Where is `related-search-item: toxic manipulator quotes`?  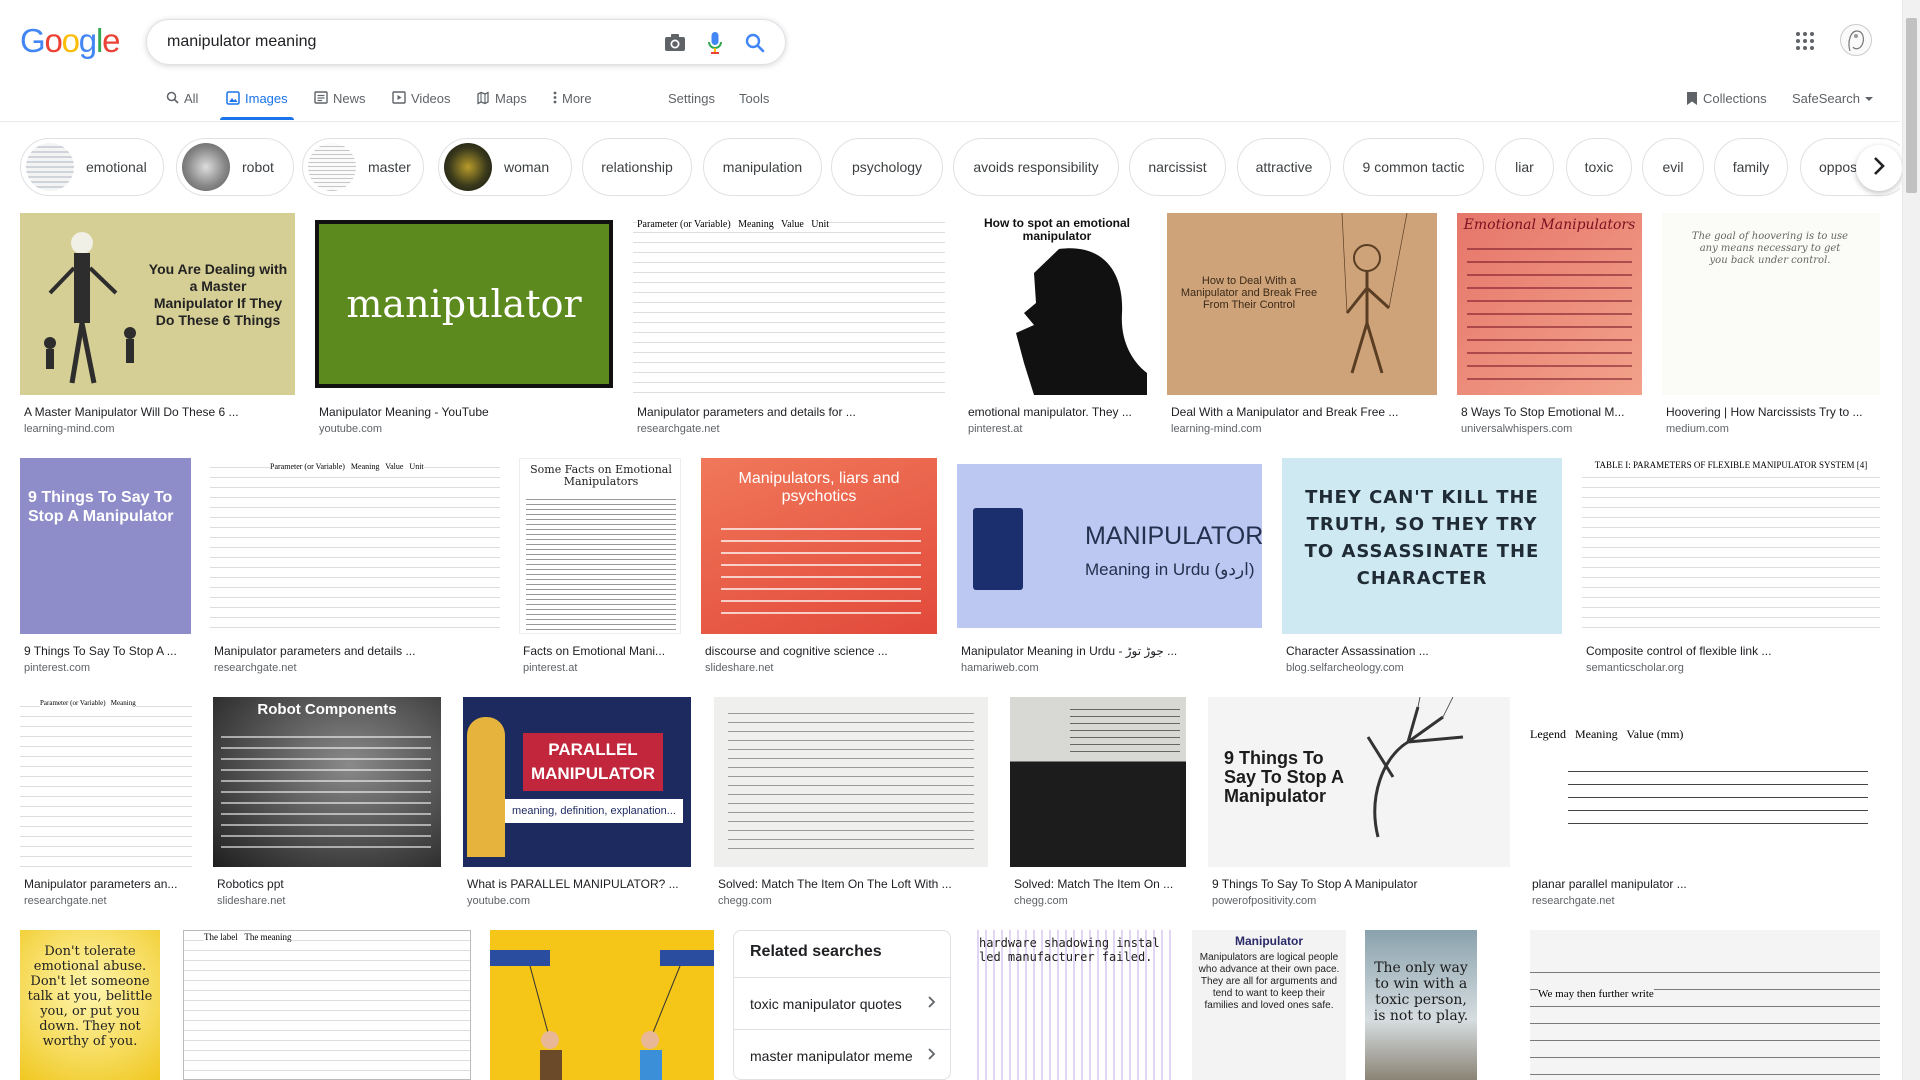 related-search-item: toxic manipulator quotes is located at coordinates (842, 1003).